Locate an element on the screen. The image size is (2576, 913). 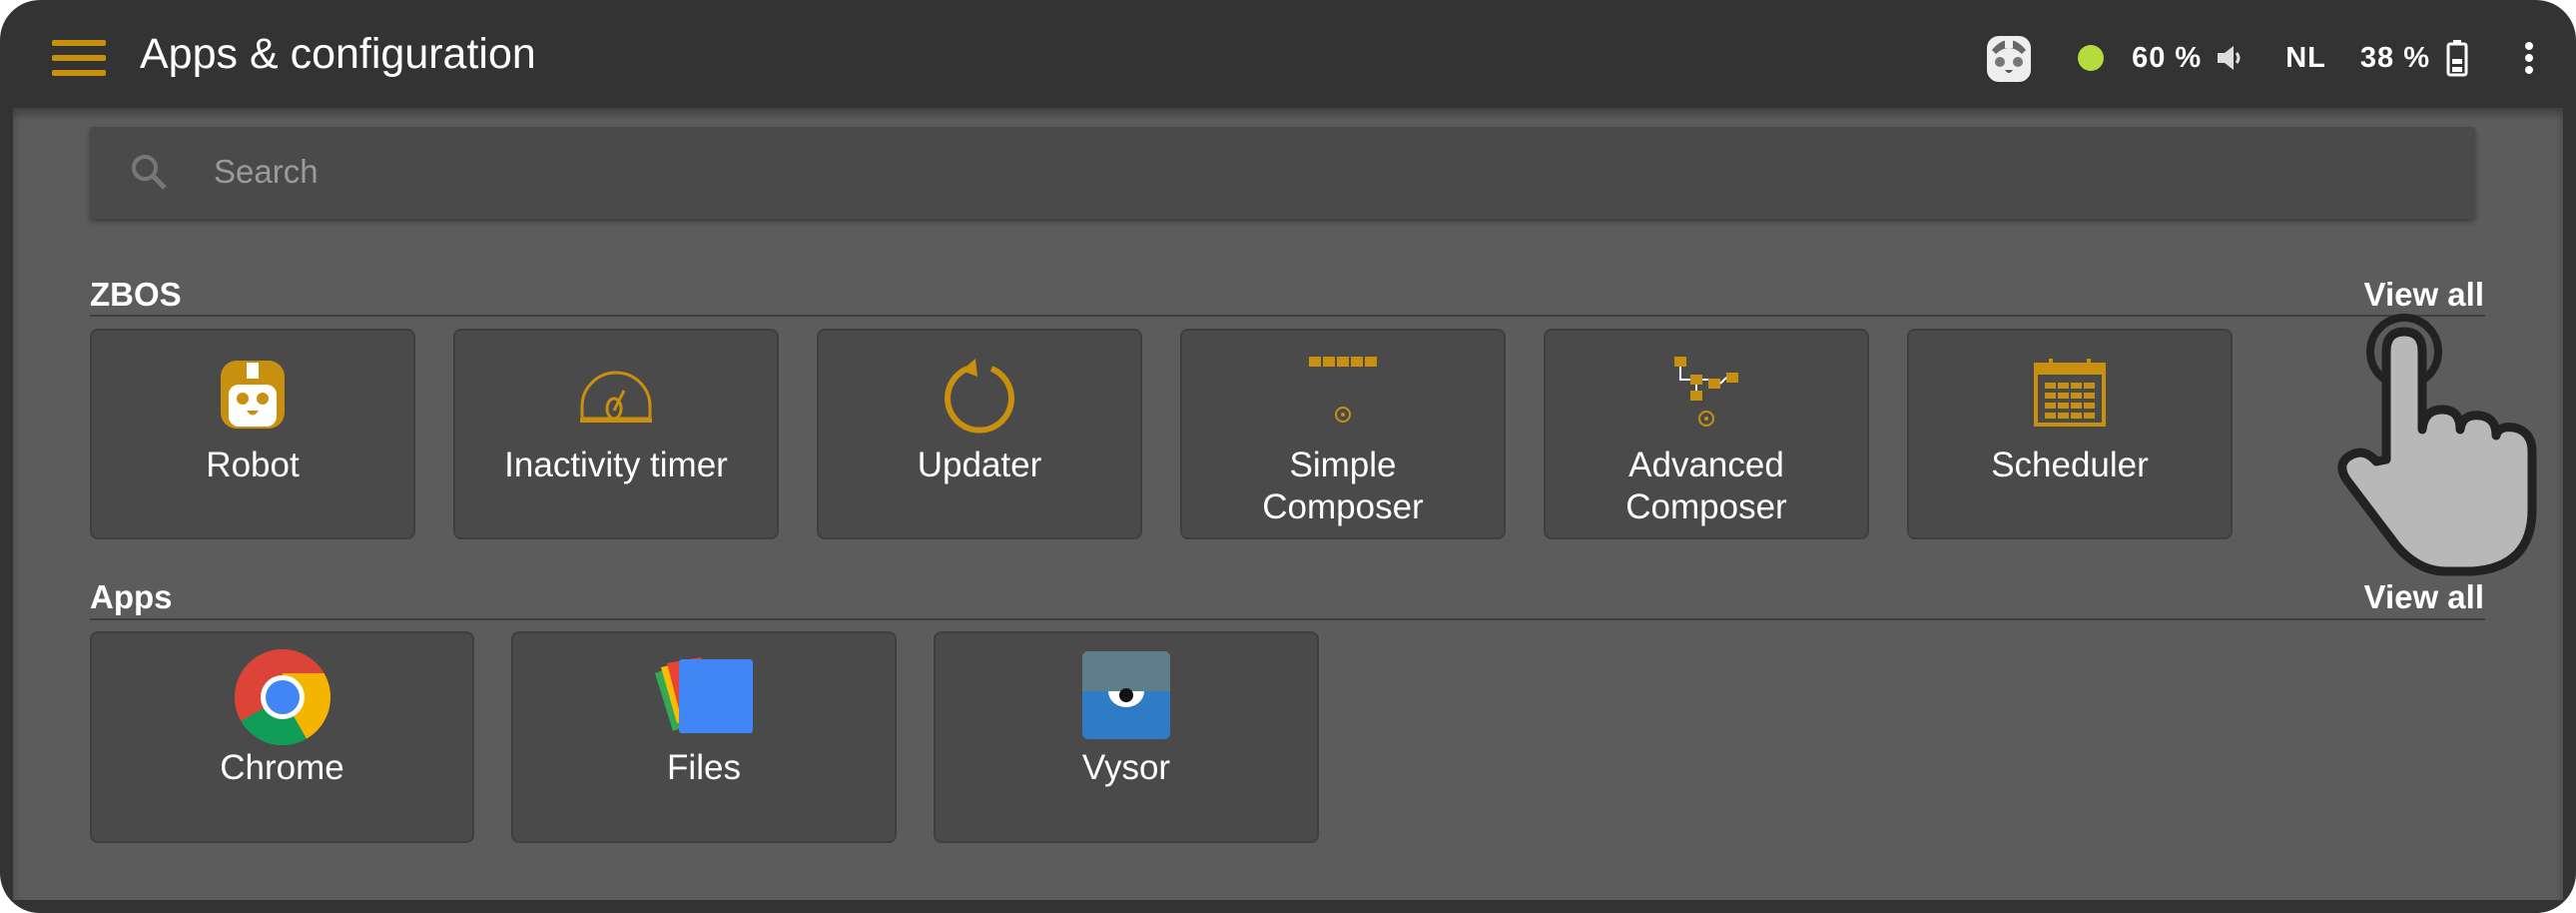
app-tile-simple-composer: Simple Composer is located at coordinates (1343, 434).